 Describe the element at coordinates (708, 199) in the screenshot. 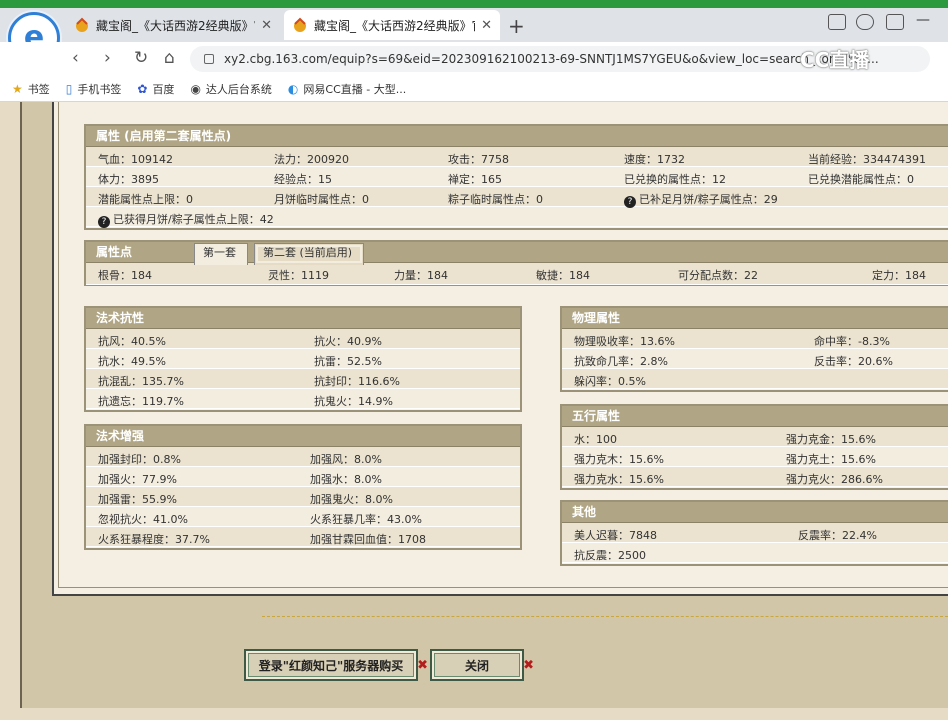

I see `attr-supplemented-value: 已补足月饼/粽子属性点：29` at that location.